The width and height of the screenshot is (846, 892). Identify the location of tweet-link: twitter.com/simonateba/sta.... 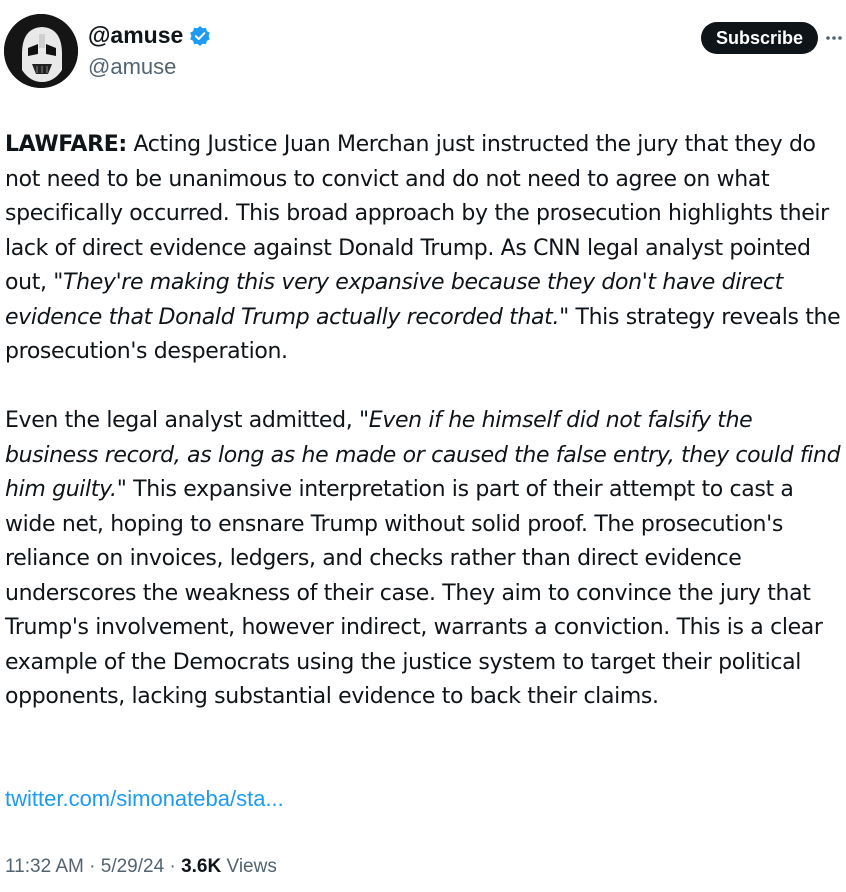
(144, 799).